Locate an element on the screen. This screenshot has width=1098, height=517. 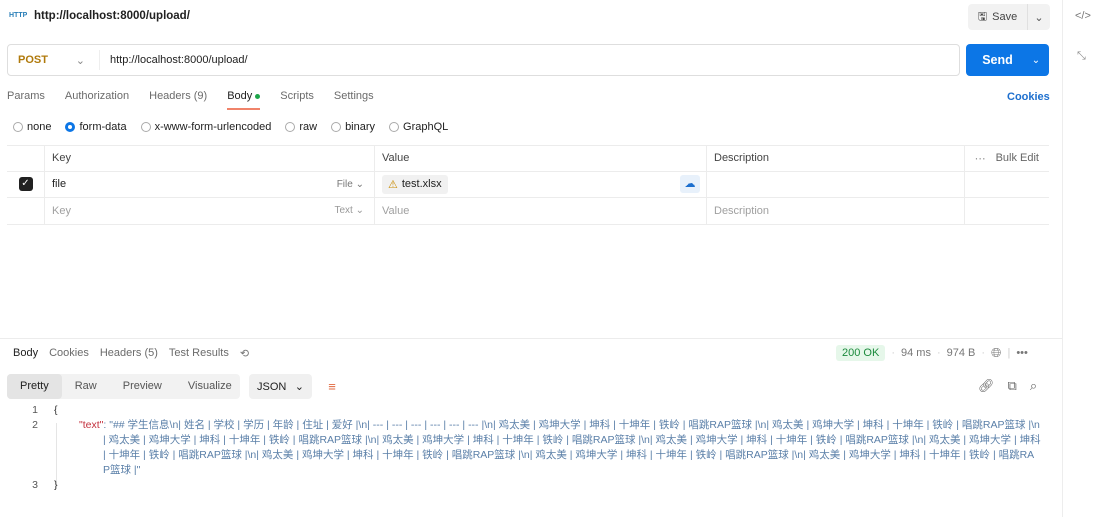
tab-scripts: Scripts is located at coordinates (297, 100).